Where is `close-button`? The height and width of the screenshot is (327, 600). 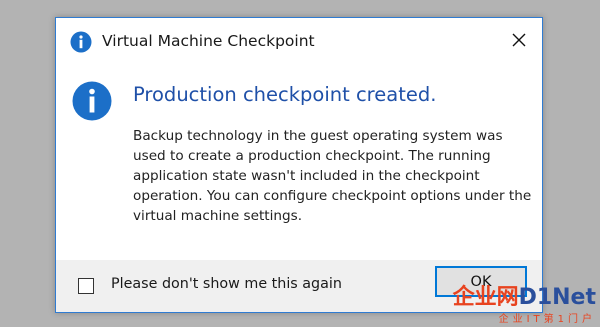 close-button is located at coordinates (519, 41).